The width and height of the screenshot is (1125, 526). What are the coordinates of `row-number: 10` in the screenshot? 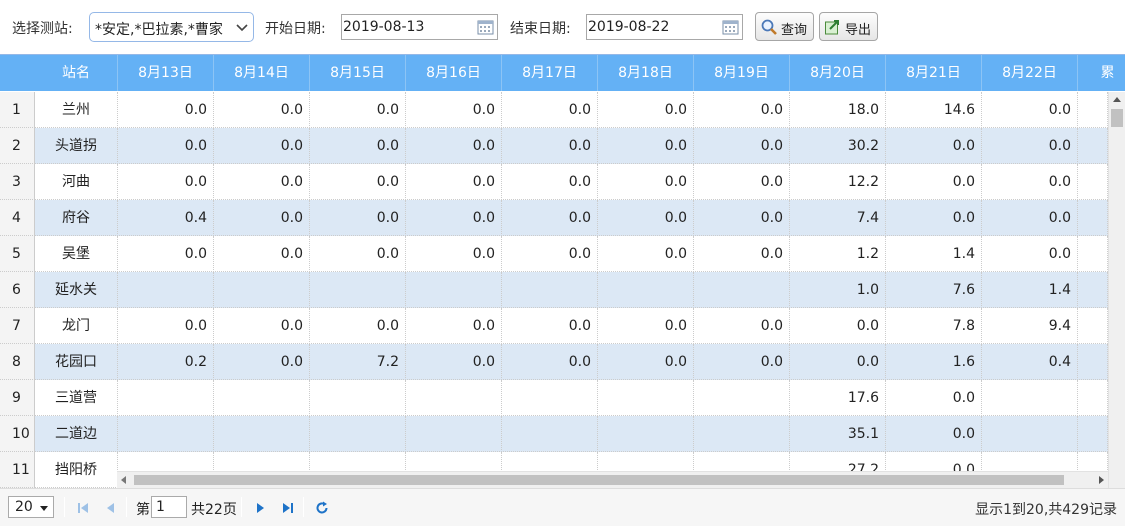 It's located at (17, 434).